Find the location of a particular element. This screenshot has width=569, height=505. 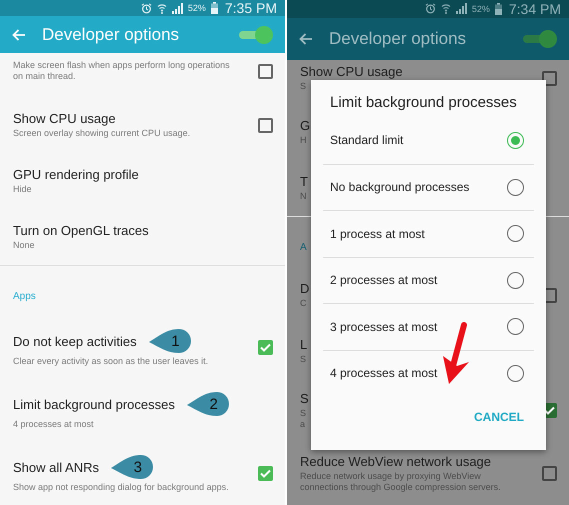

setting-title: Reduce WebView network usage is located at coordinates (396, 461).